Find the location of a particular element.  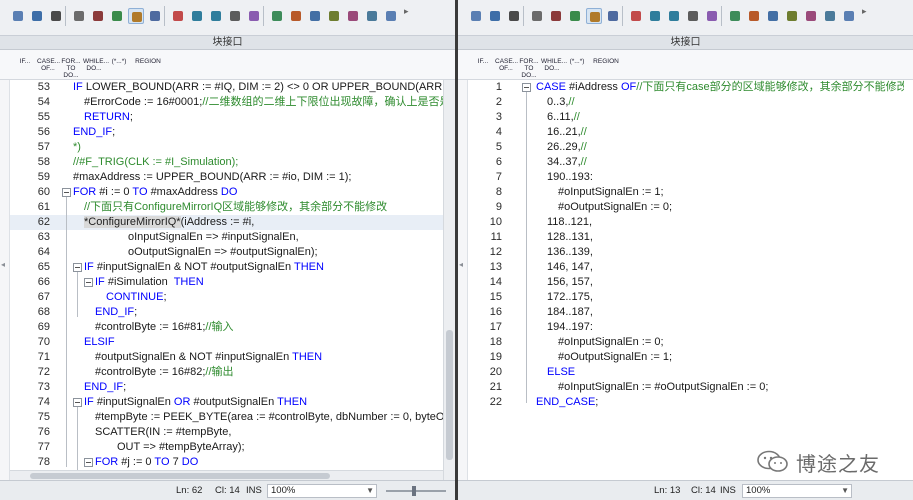

code-line: 66 IF #iSimulation THEN is located at coordinates (226, 282).